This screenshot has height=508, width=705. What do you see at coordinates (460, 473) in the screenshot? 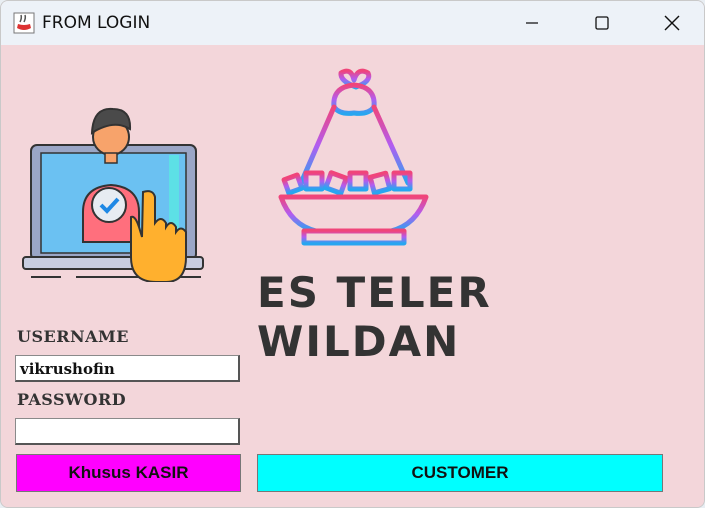
I see `customer-button: CUSTOMER` at bounding box center [460, 473].